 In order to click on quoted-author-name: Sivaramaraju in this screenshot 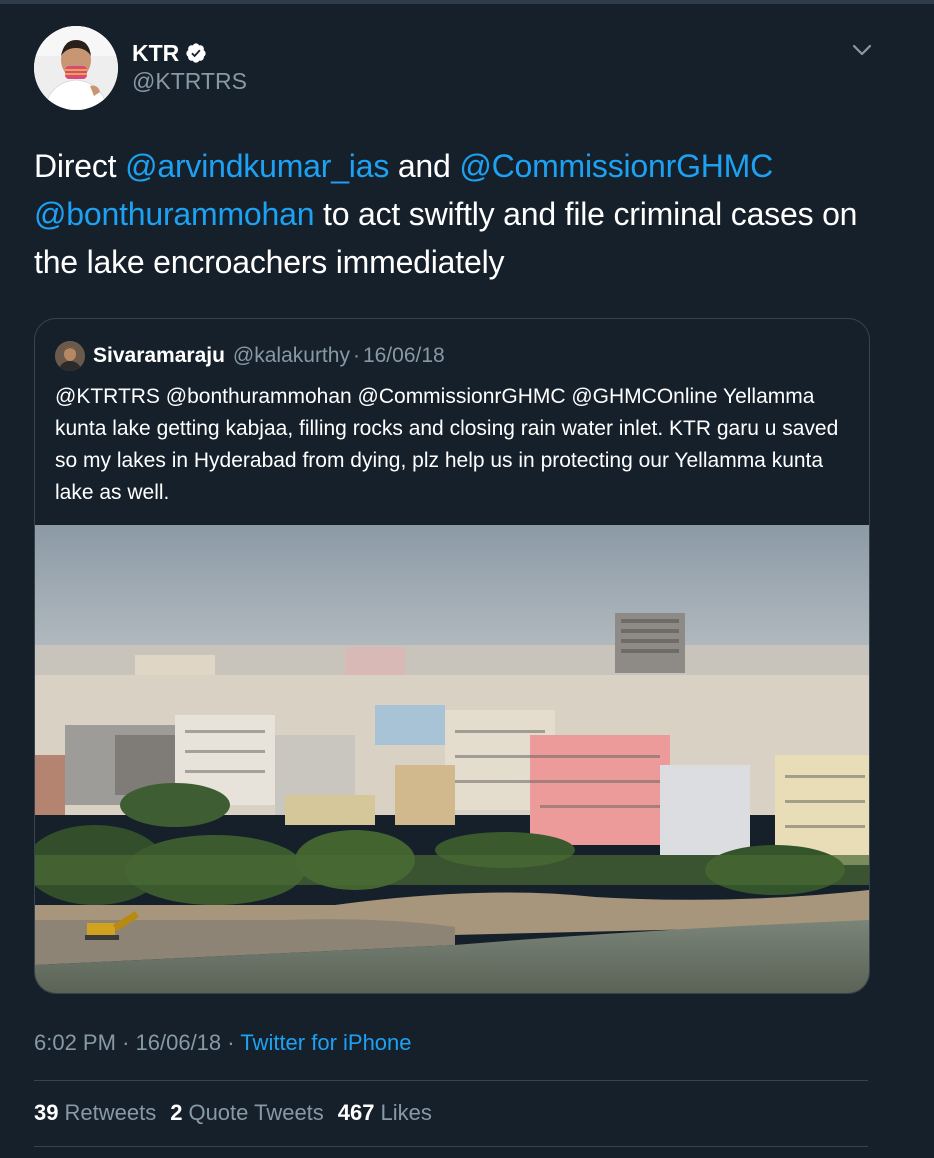, I will do `click(159, 355)`.